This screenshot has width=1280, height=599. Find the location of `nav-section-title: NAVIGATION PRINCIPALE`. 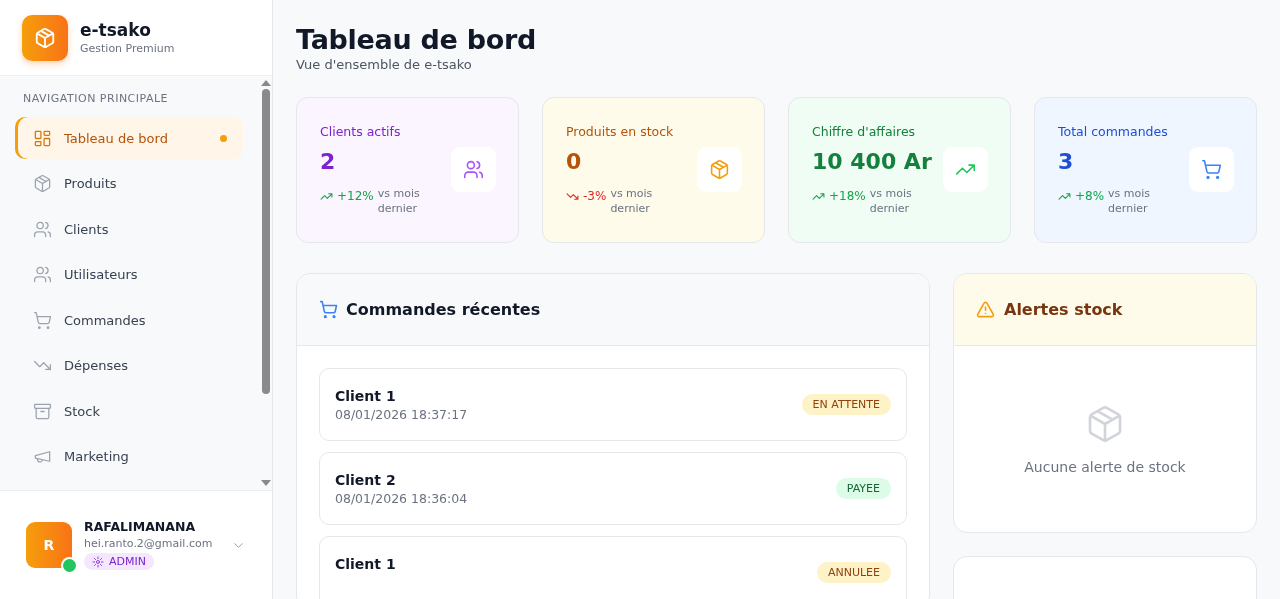

nav-section-title: NAVIGATION PRINCIPALE is located at coordinates (96, 98).